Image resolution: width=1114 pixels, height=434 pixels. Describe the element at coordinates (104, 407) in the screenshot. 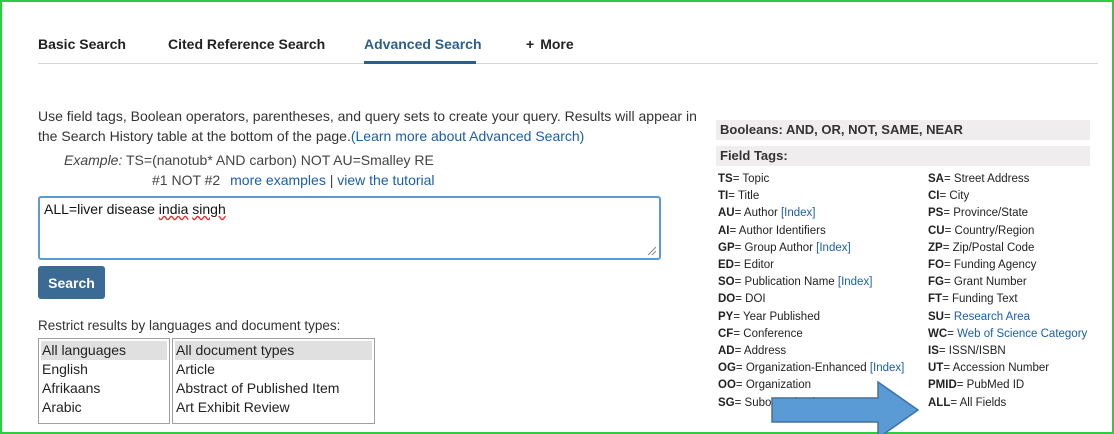

I see `language-option: Arabic` at that location.